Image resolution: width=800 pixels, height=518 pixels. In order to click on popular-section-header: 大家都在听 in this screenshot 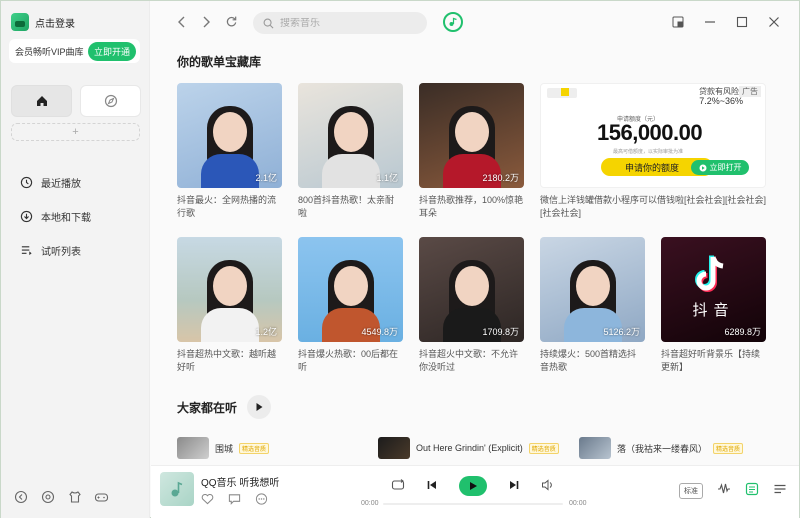, I will do `click(224, 407)`.